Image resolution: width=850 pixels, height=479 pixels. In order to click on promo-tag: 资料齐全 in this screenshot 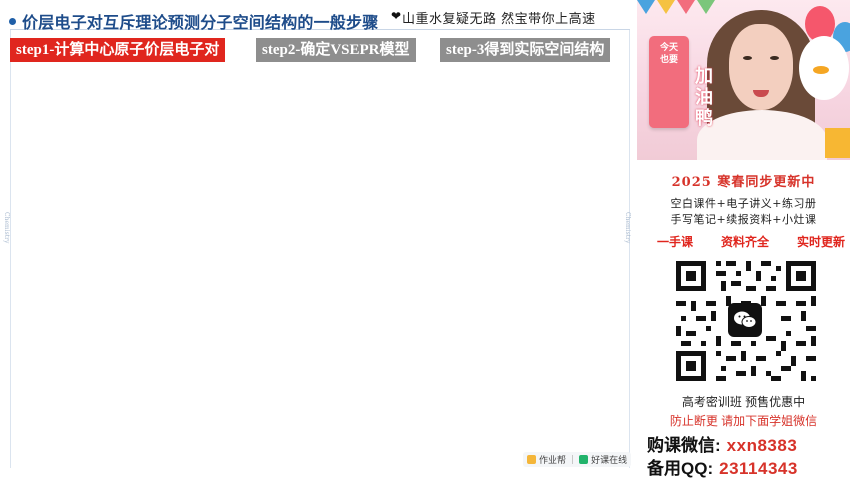, I will do `click(744, 242)`.